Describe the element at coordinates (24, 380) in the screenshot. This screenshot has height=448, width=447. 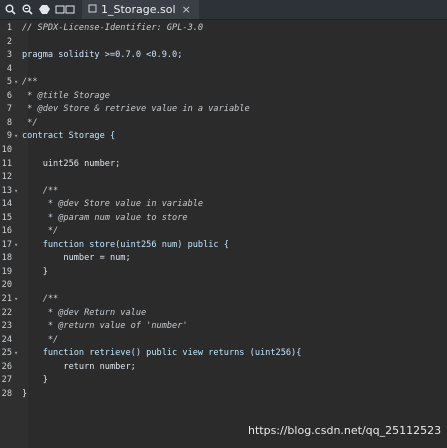
I see `code-line: 27 }` at that location.